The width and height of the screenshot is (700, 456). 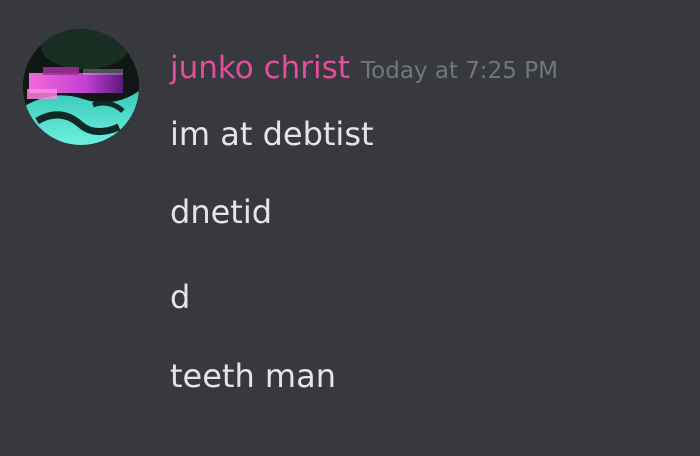 I want to click on user-avatar, so click(x=81, y=87).